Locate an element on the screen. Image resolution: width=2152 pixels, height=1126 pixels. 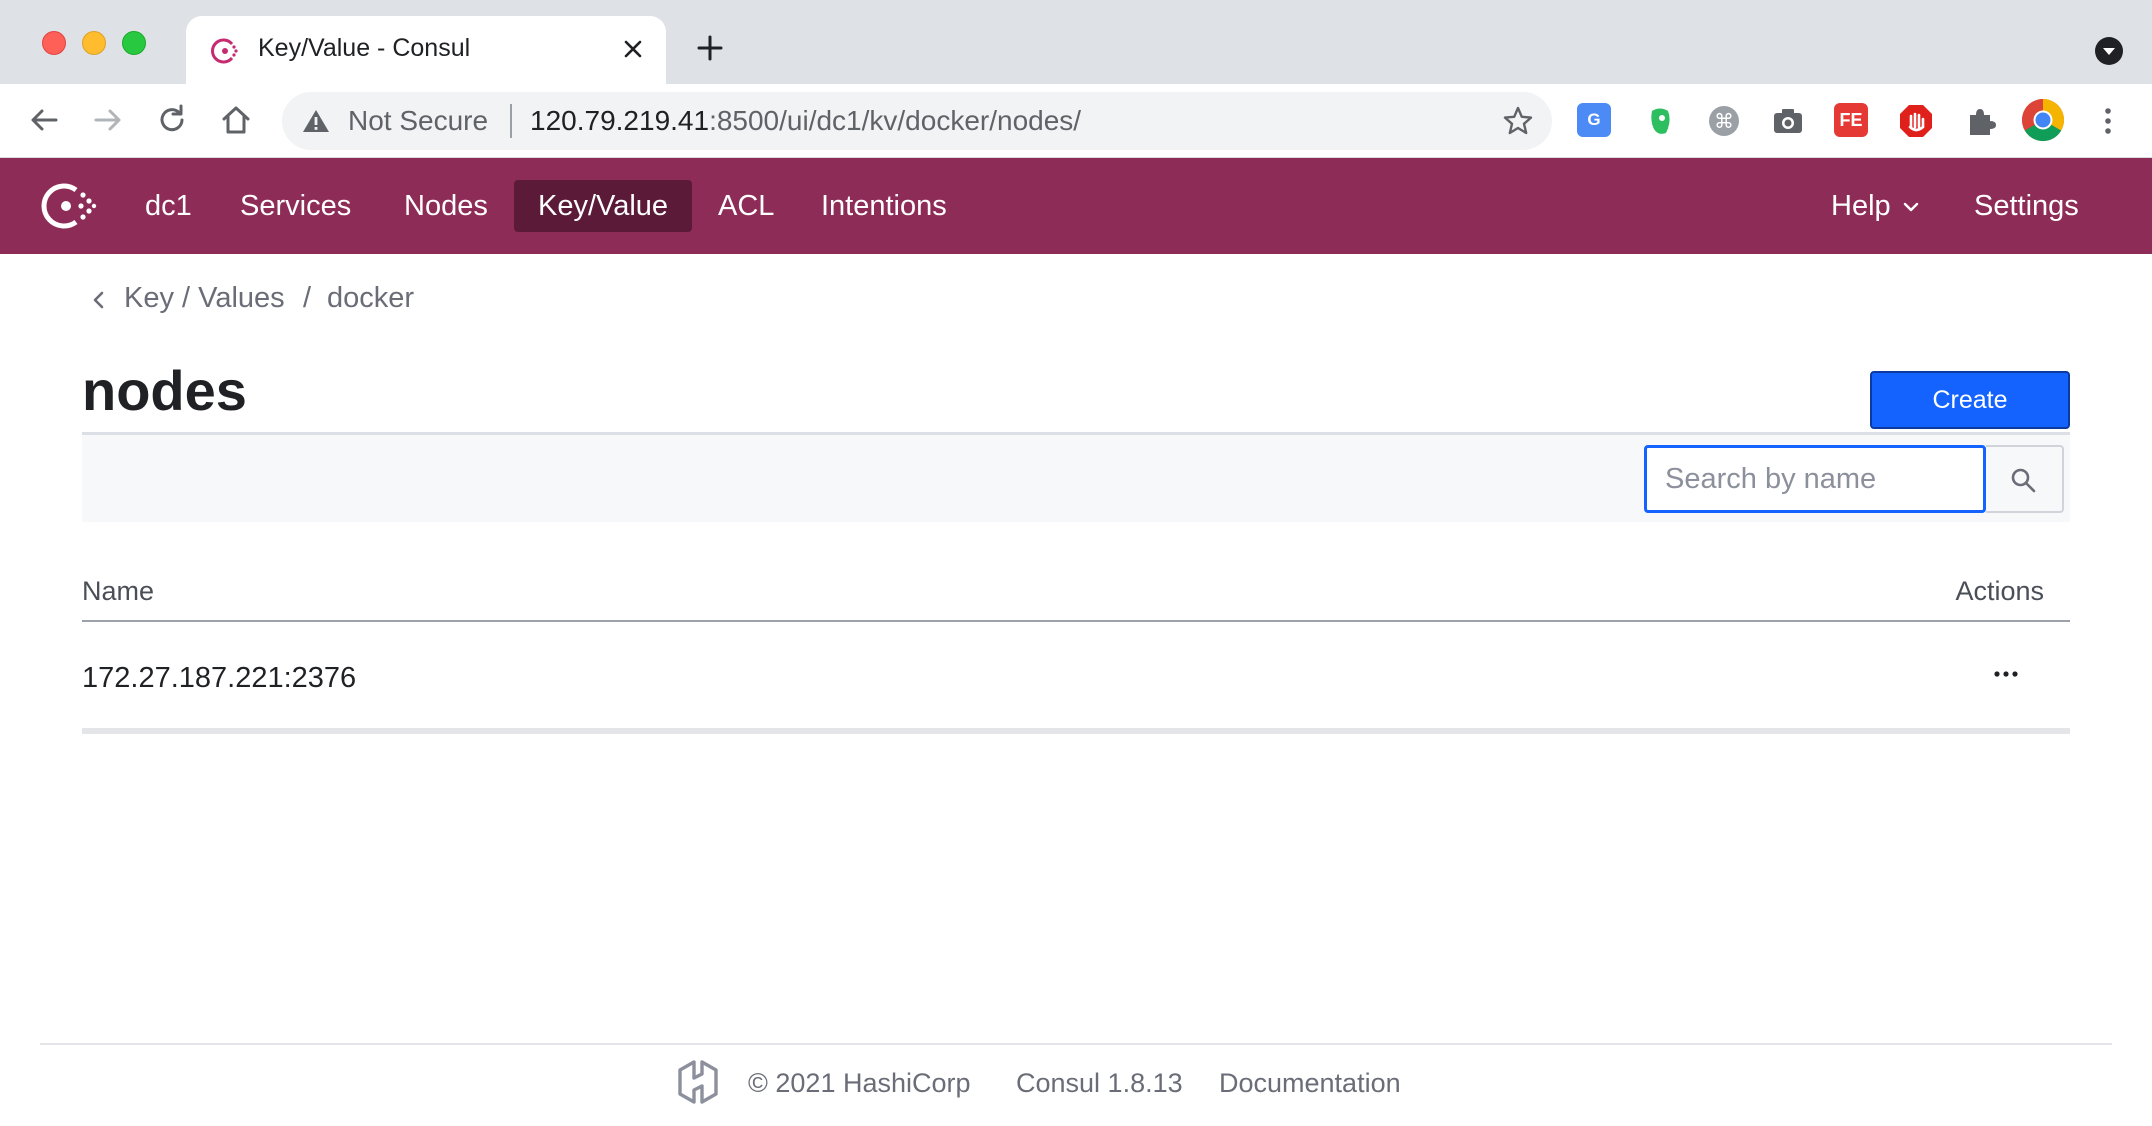
browser-tab-active: Key/Value - Consul is located at coordinates (426, 50).